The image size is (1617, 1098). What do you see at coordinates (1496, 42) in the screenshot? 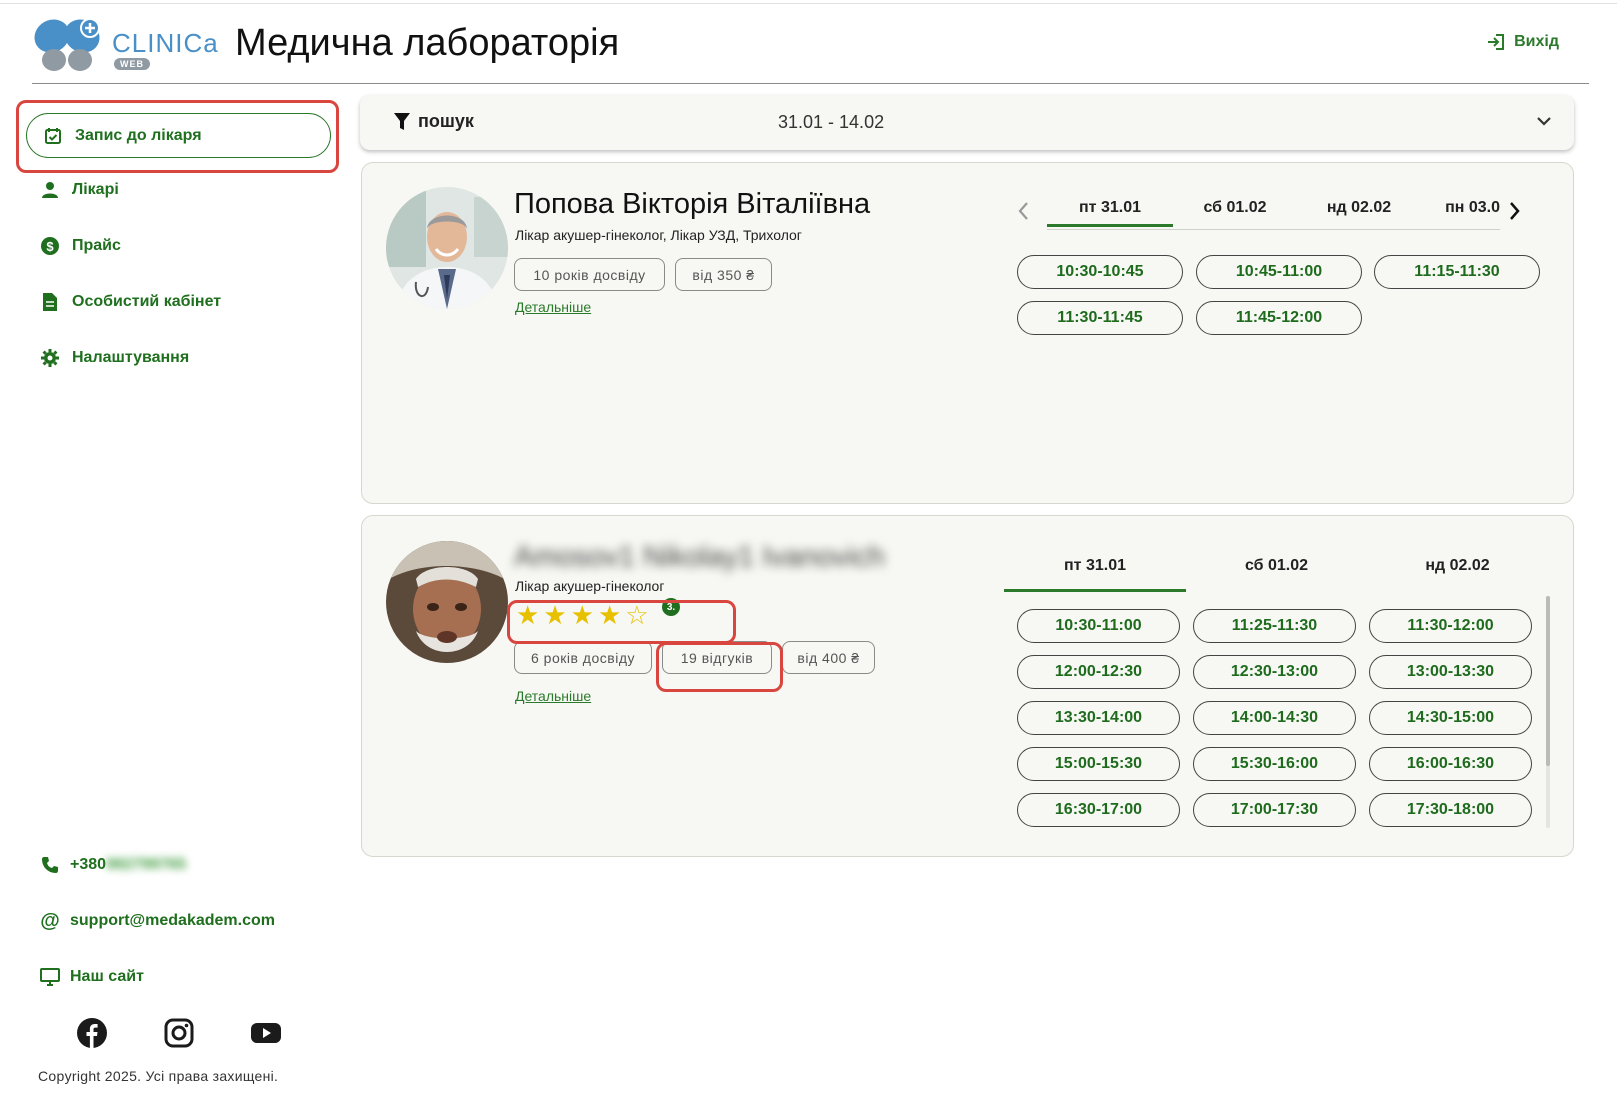
I see `login-icon` at bounding box center [1496, 42].